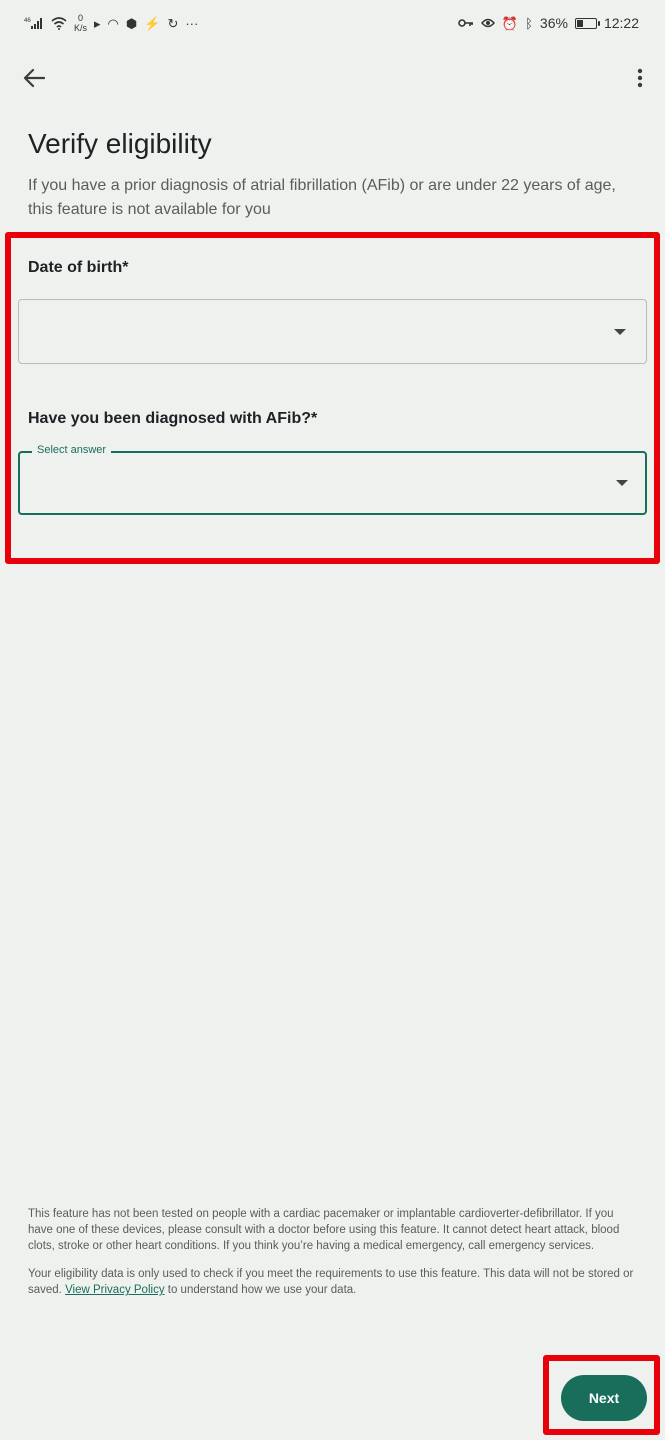 The height and width of the screenshot is (1440, 665). What do you see at coordinates (27, 21) in the screenshot?
I see `network-type-text: 46` at bounding box center [27, 21].